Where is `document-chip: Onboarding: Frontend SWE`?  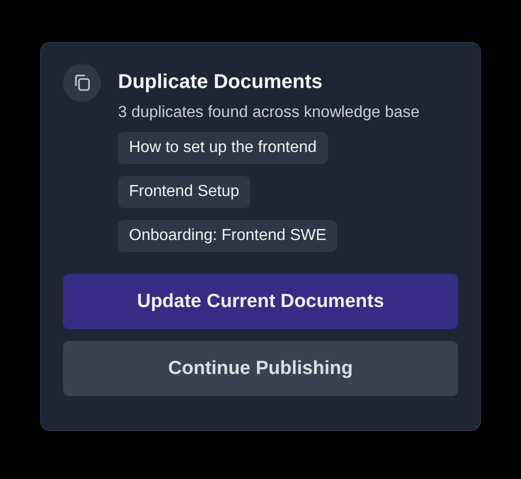
document-chip: Onboarding: Frontend SWE is located at coordinates (228, 236).